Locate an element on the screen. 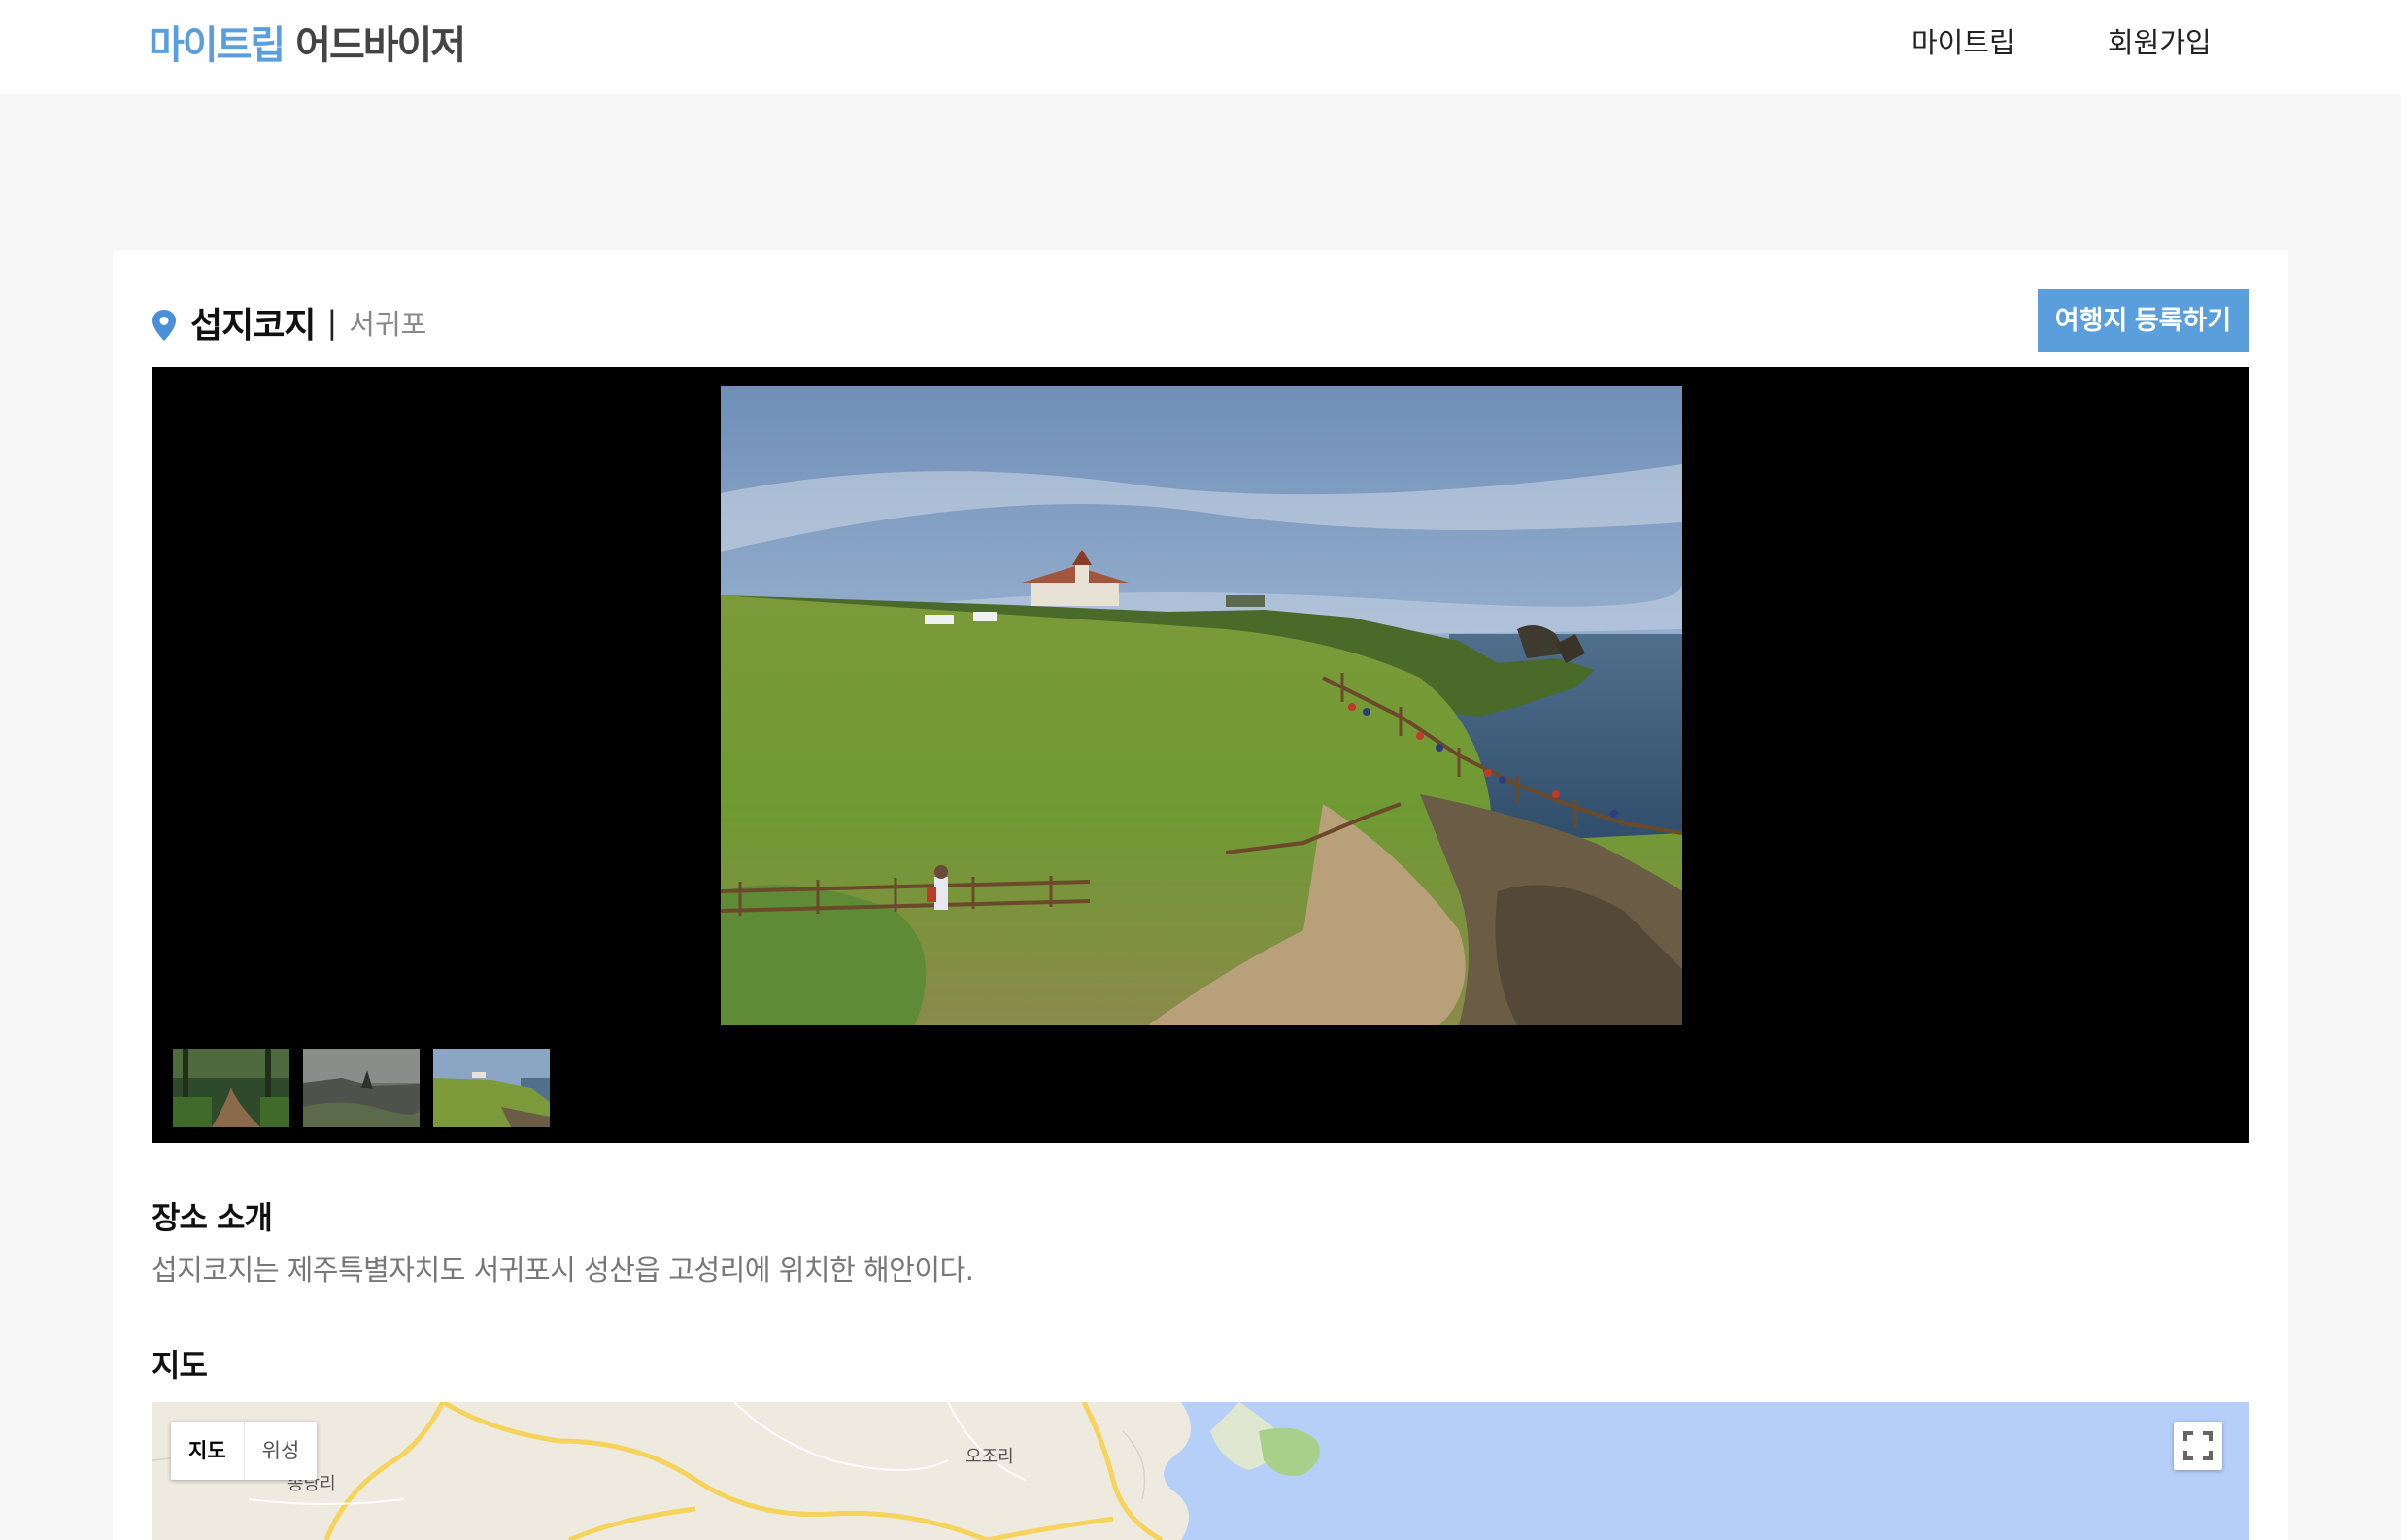 Image resolution: width=2401 pixels, height=1540 pixels. map-section-title: 지도 is located at coordinates (180, 1365).